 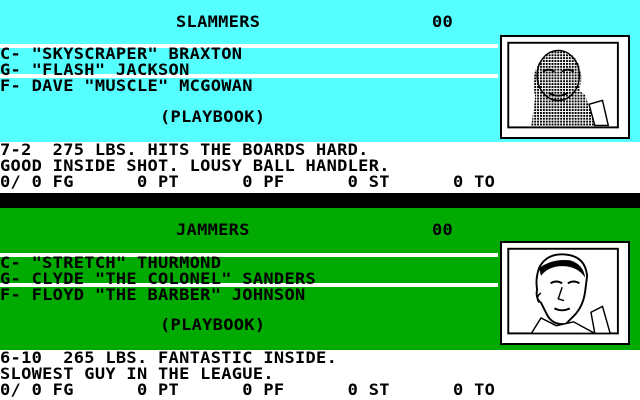 I want to click on team1-stats-row: 0/ 0 FG 0 PT 0 PF 0 ST 0 TO, so click(x=248, y=182).